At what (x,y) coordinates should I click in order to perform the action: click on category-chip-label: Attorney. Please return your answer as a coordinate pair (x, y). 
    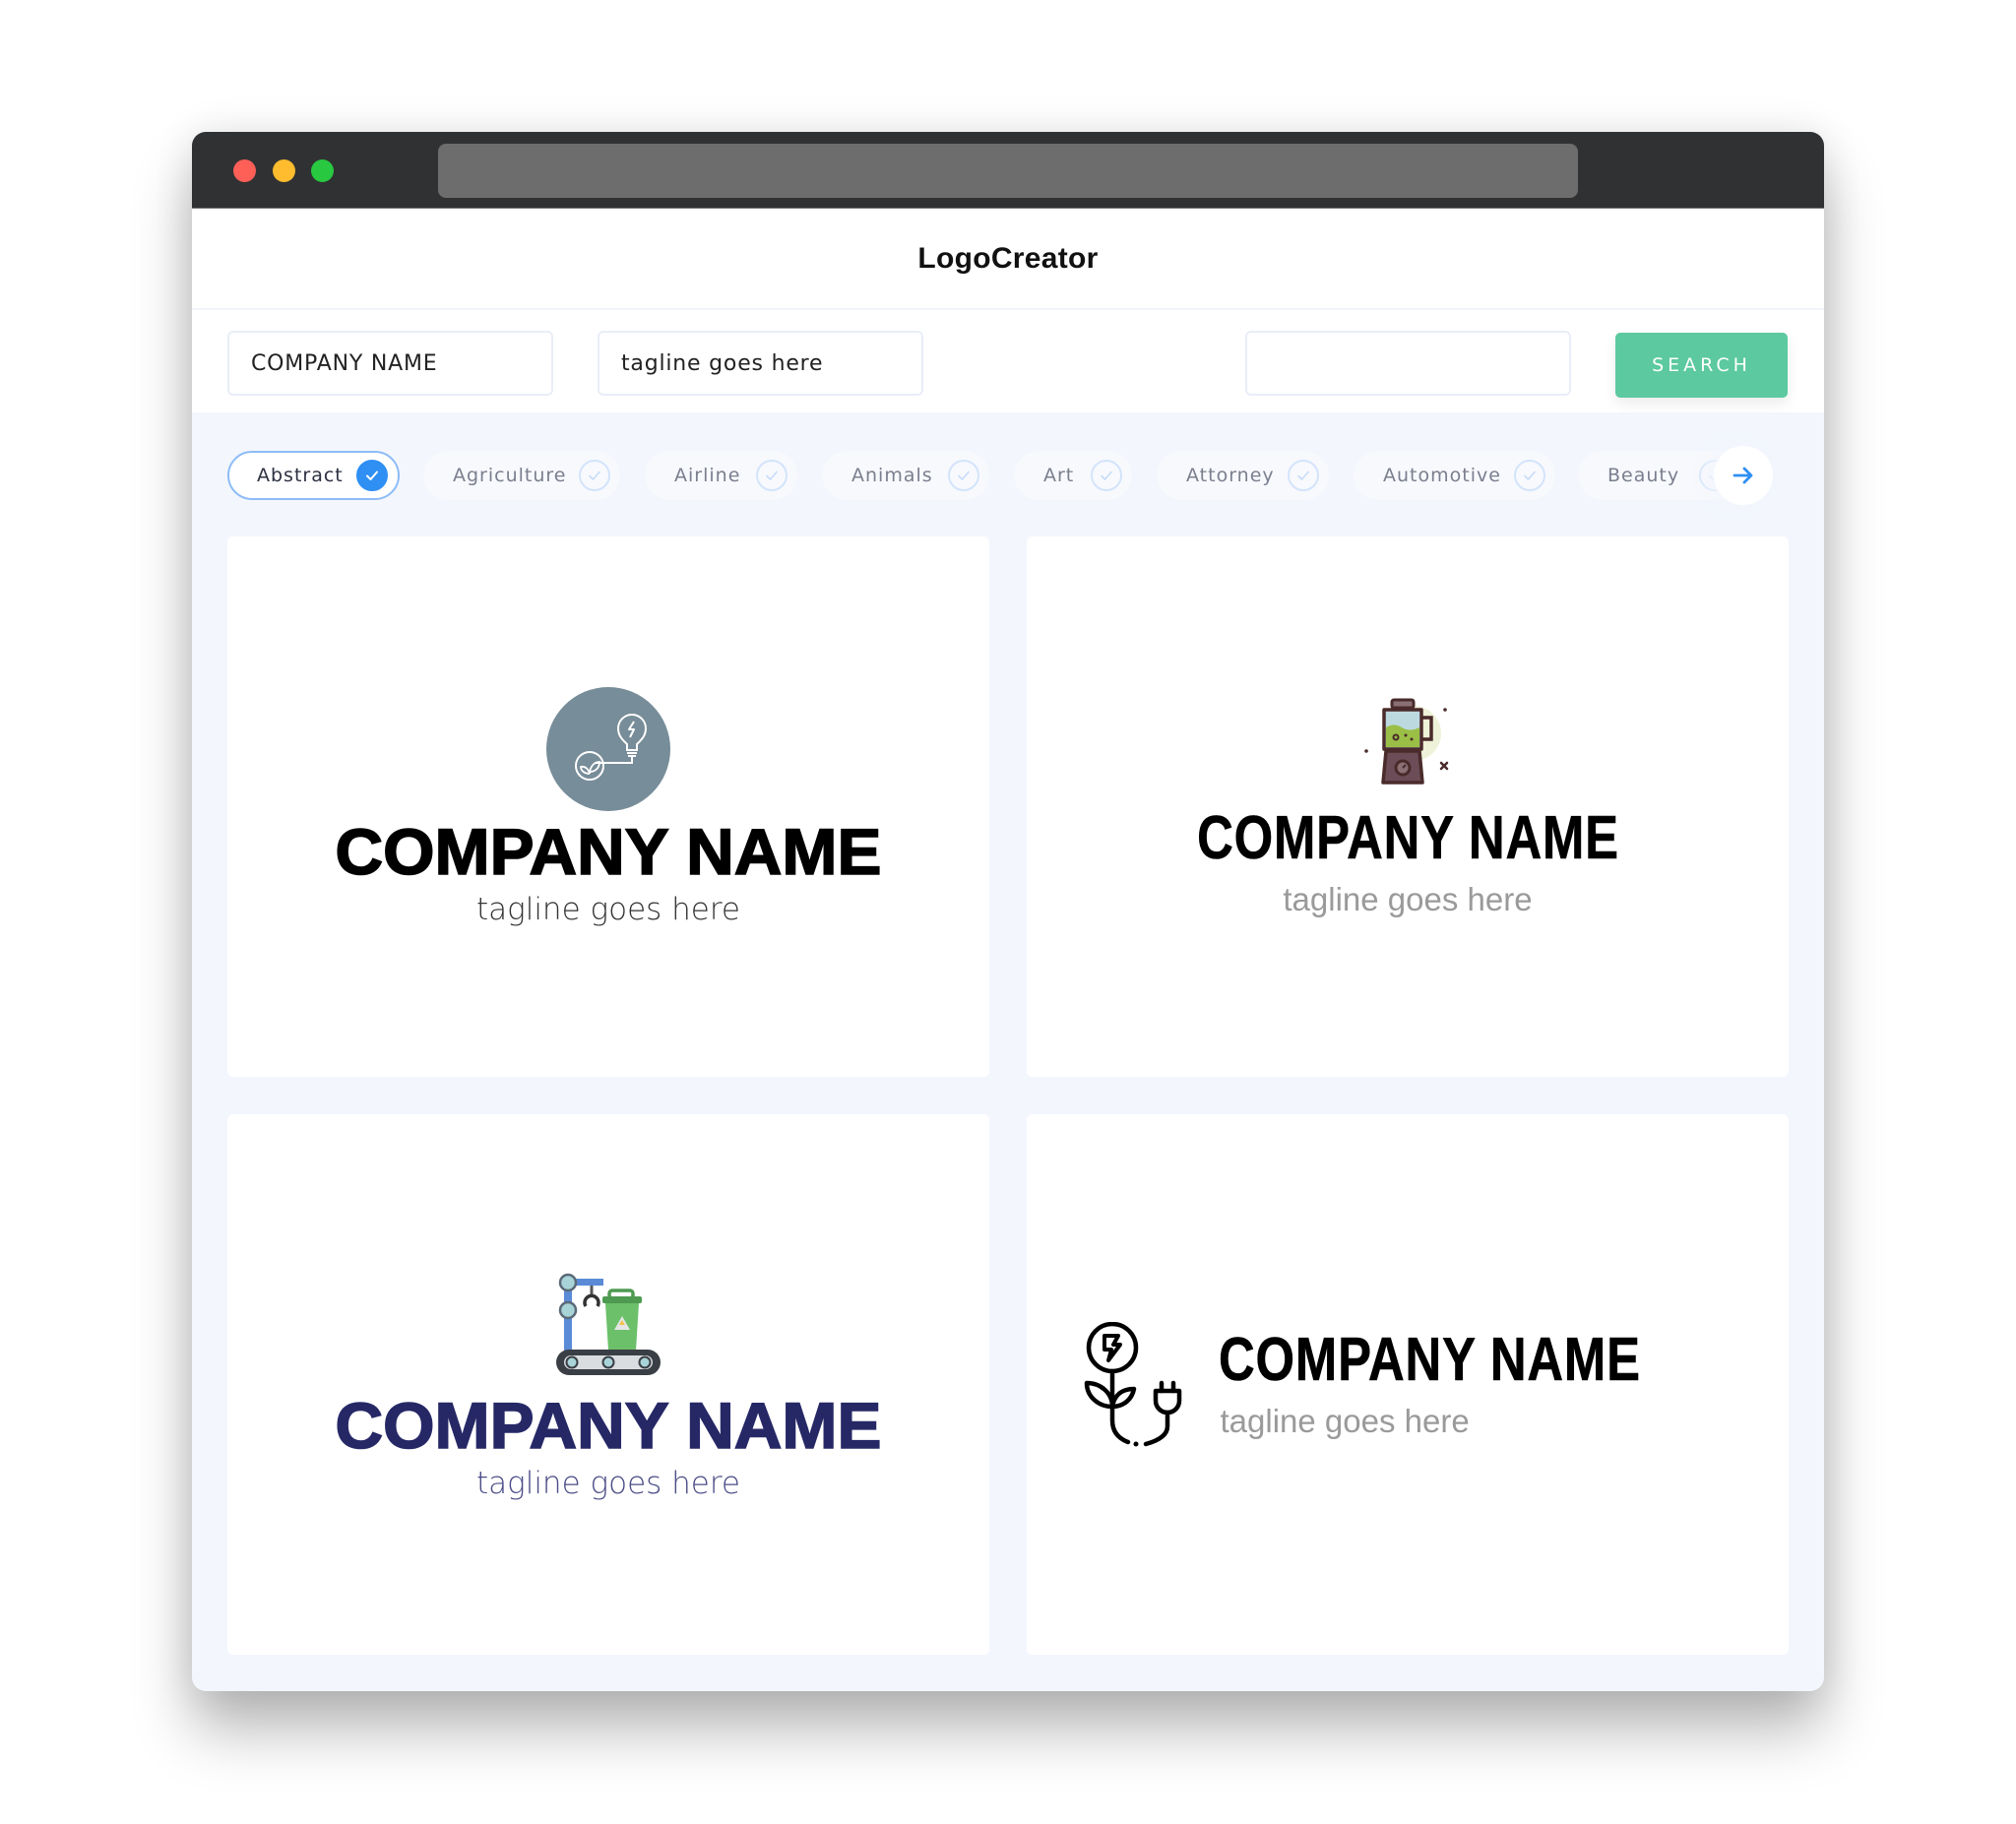
    Looking at the image, I should click on (1230, 475).